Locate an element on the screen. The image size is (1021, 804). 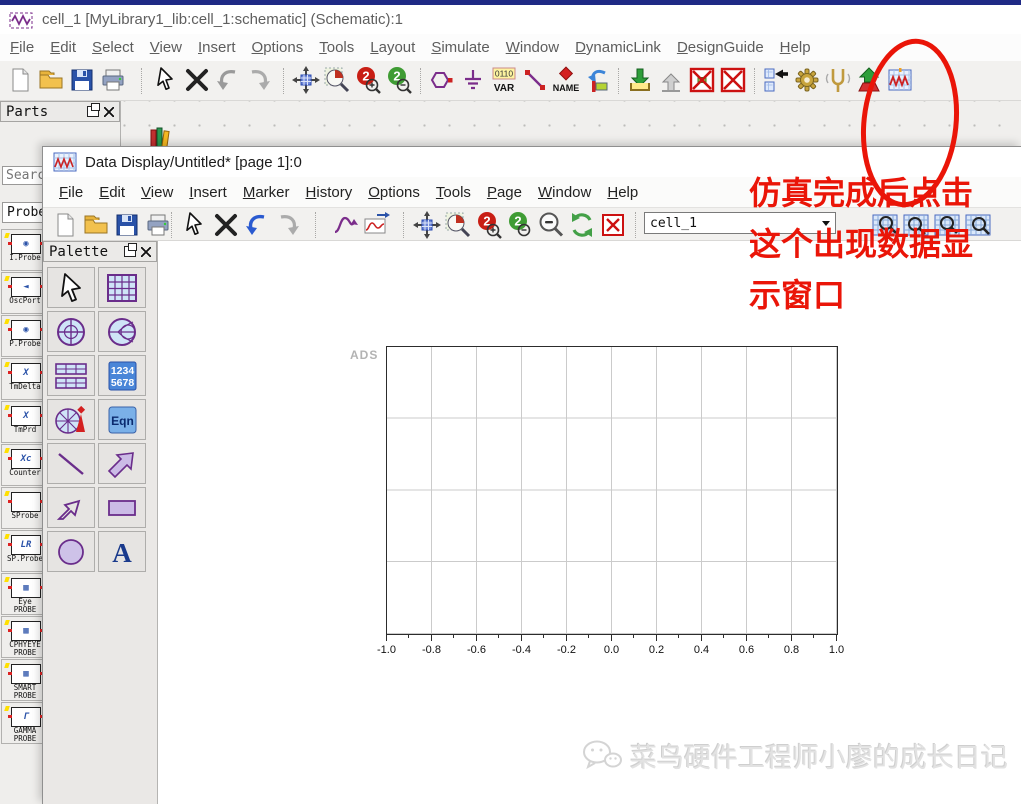
palette-list-plot-icon is located at coordinates (71, 375).